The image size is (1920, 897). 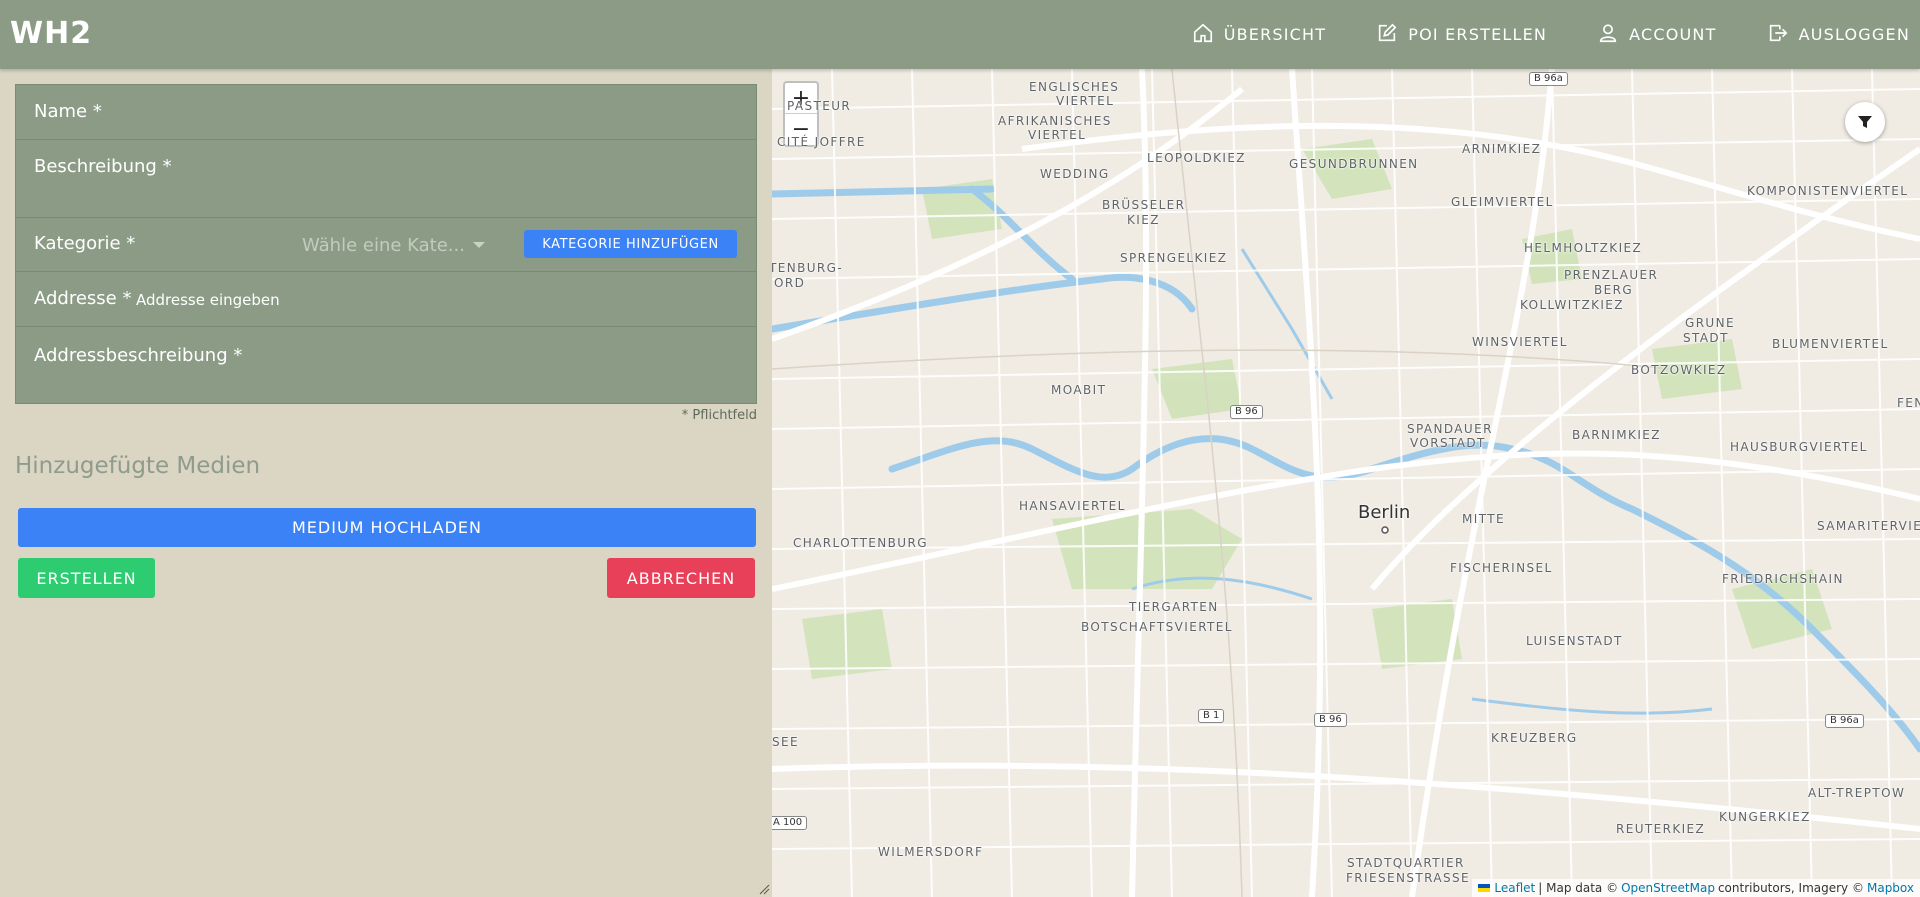 I want to click on category-label: Kategorie *, so click(x=85, y=243).